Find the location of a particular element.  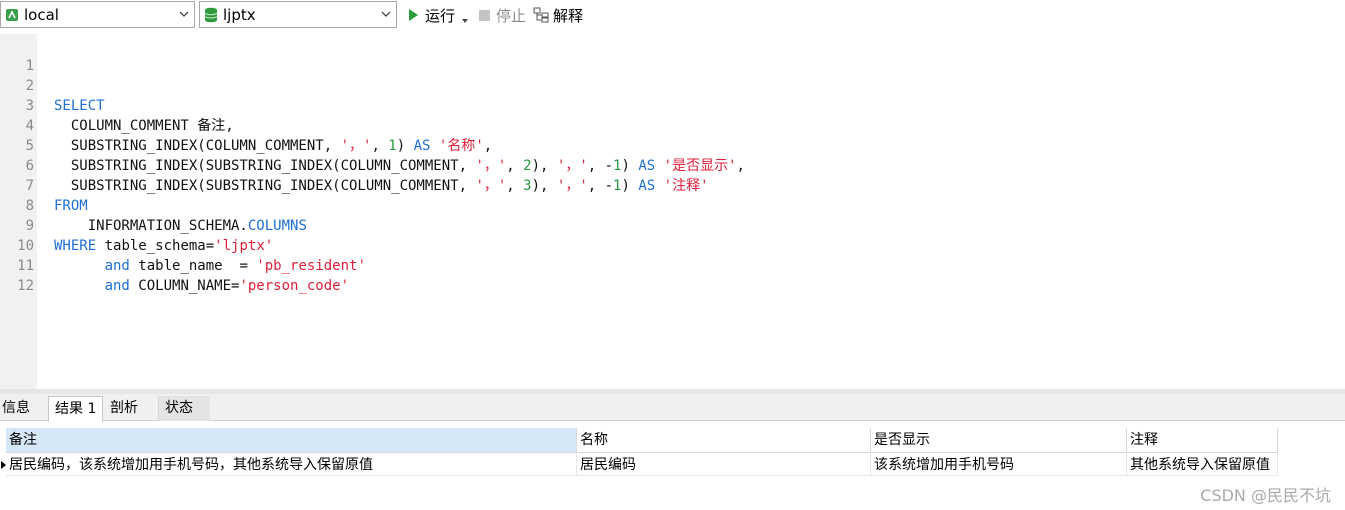

code-text: and COLUMN_NAME='person_code' is located at coordinates (227, 286).